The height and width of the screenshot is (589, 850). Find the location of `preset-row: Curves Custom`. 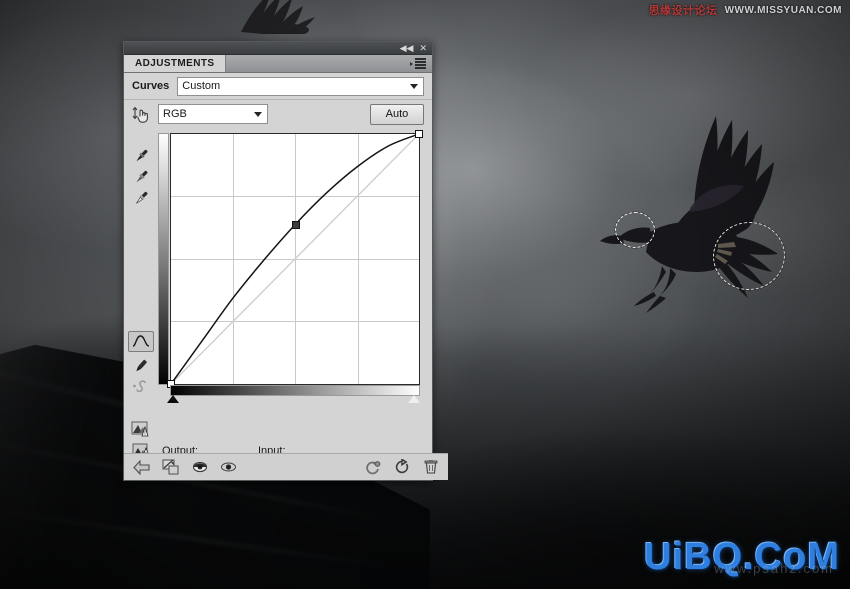

preset-row: Curves Custom is located at coordinates (278, 86).